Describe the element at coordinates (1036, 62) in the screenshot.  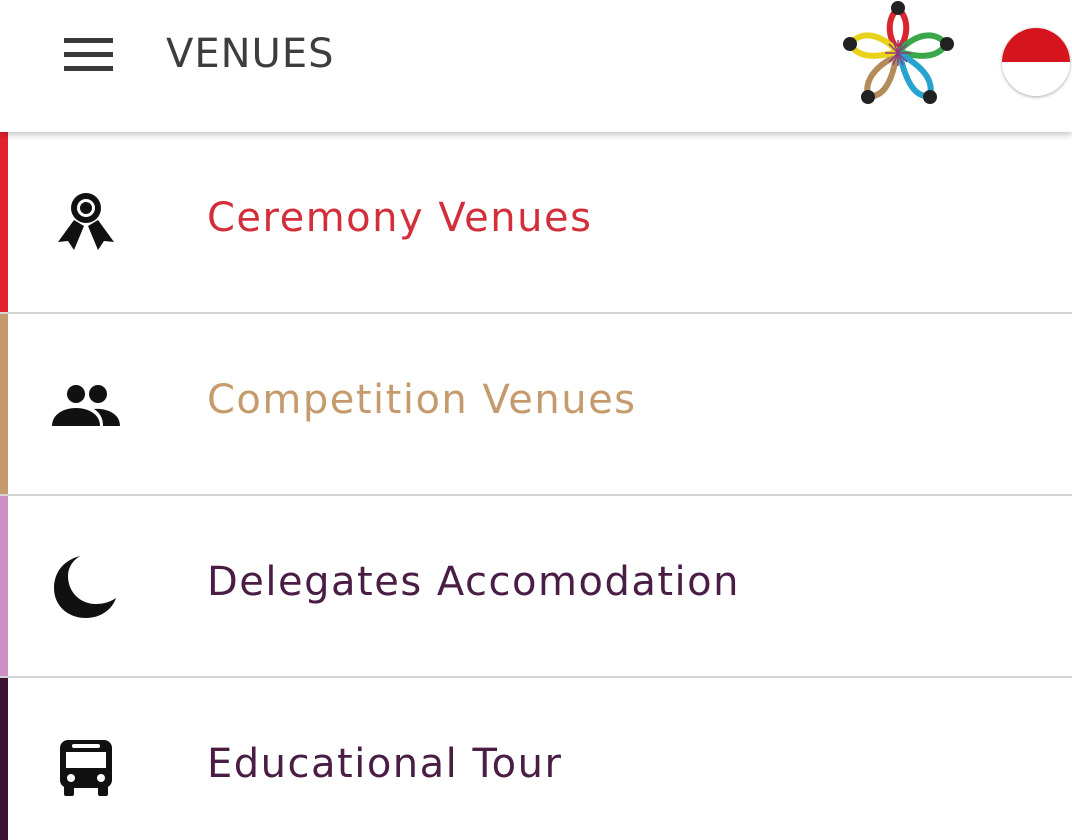
I see `indonesia-flag-icon` at that location.